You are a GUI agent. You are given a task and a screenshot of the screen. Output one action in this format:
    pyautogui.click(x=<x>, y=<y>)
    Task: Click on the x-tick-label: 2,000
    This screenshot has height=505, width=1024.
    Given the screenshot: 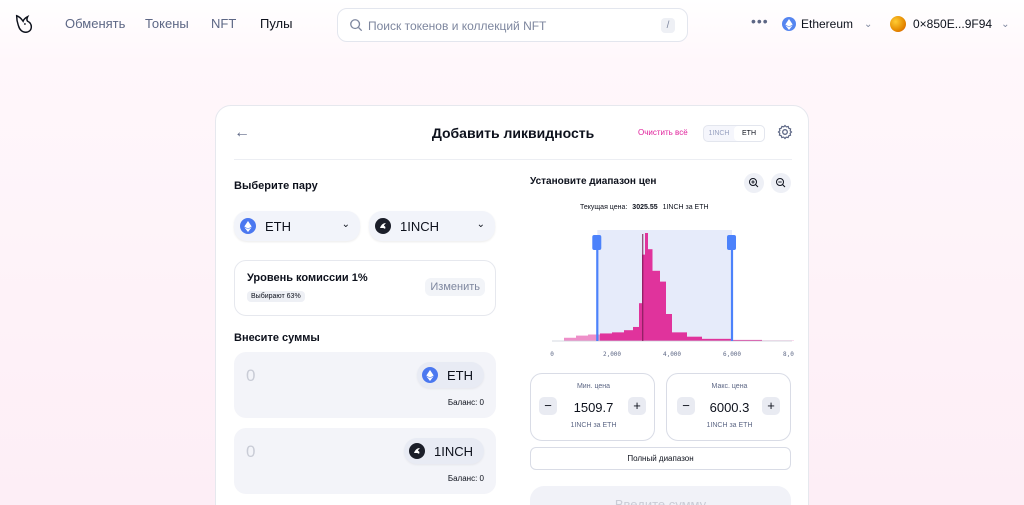 What is the action you would take?
    pyautogui.click(x=612, y=354)
    